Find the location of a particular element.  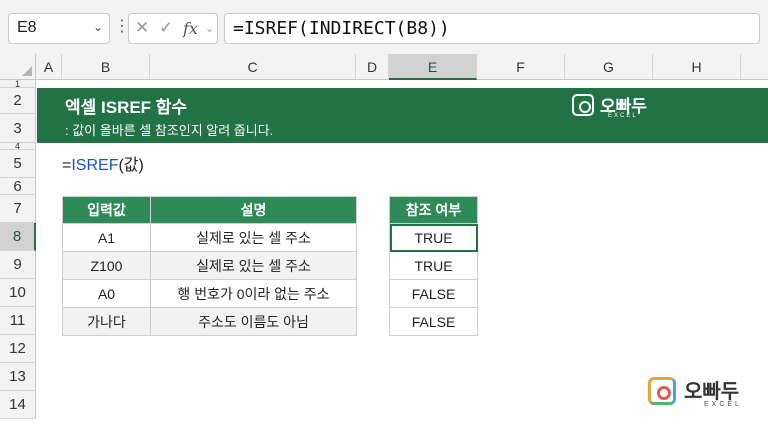

result-cell-active: TRUE is located at coordinates (433, 237).